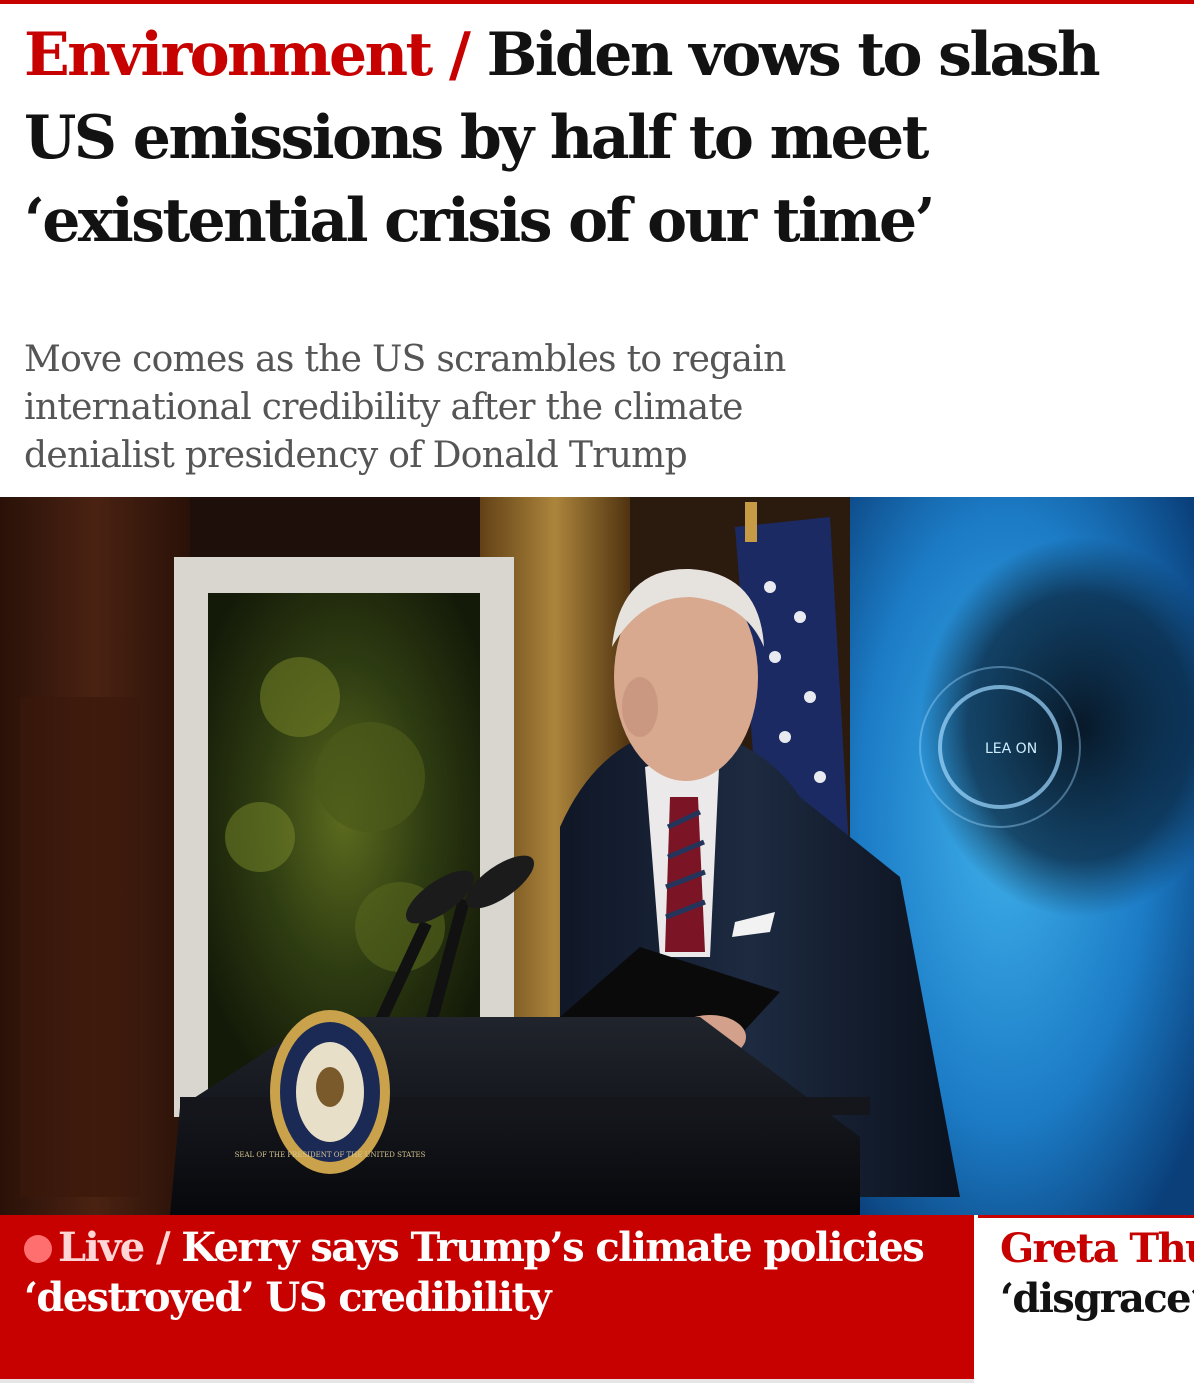 The image size is (1194, 1383). I want to click on live-kicker: Live, so click(101, 1247).